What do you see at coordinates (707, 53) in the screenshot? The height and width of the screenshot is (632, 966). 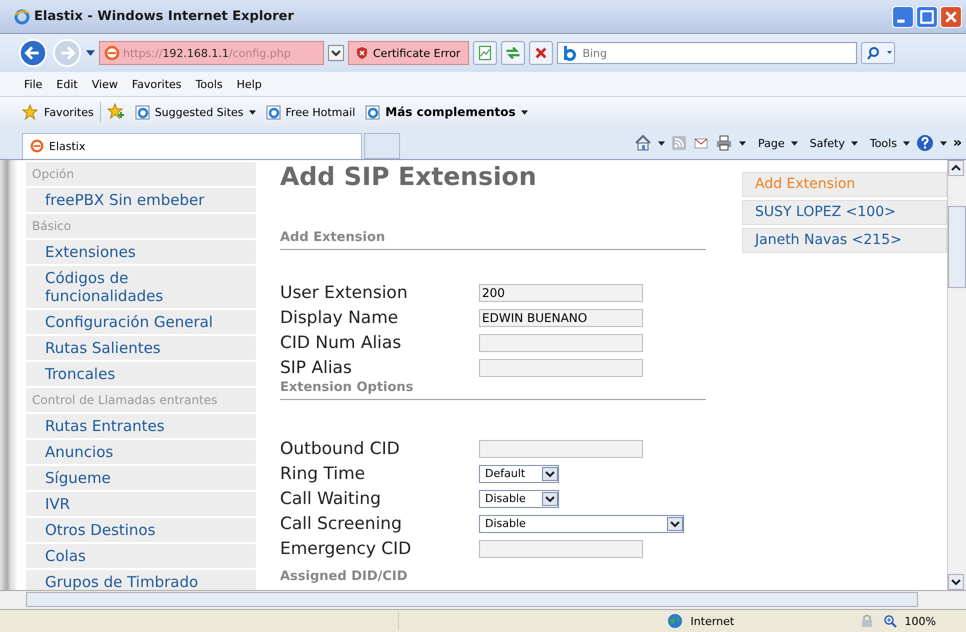 I see `search-field: Bing` at bounding box center [707, 53].